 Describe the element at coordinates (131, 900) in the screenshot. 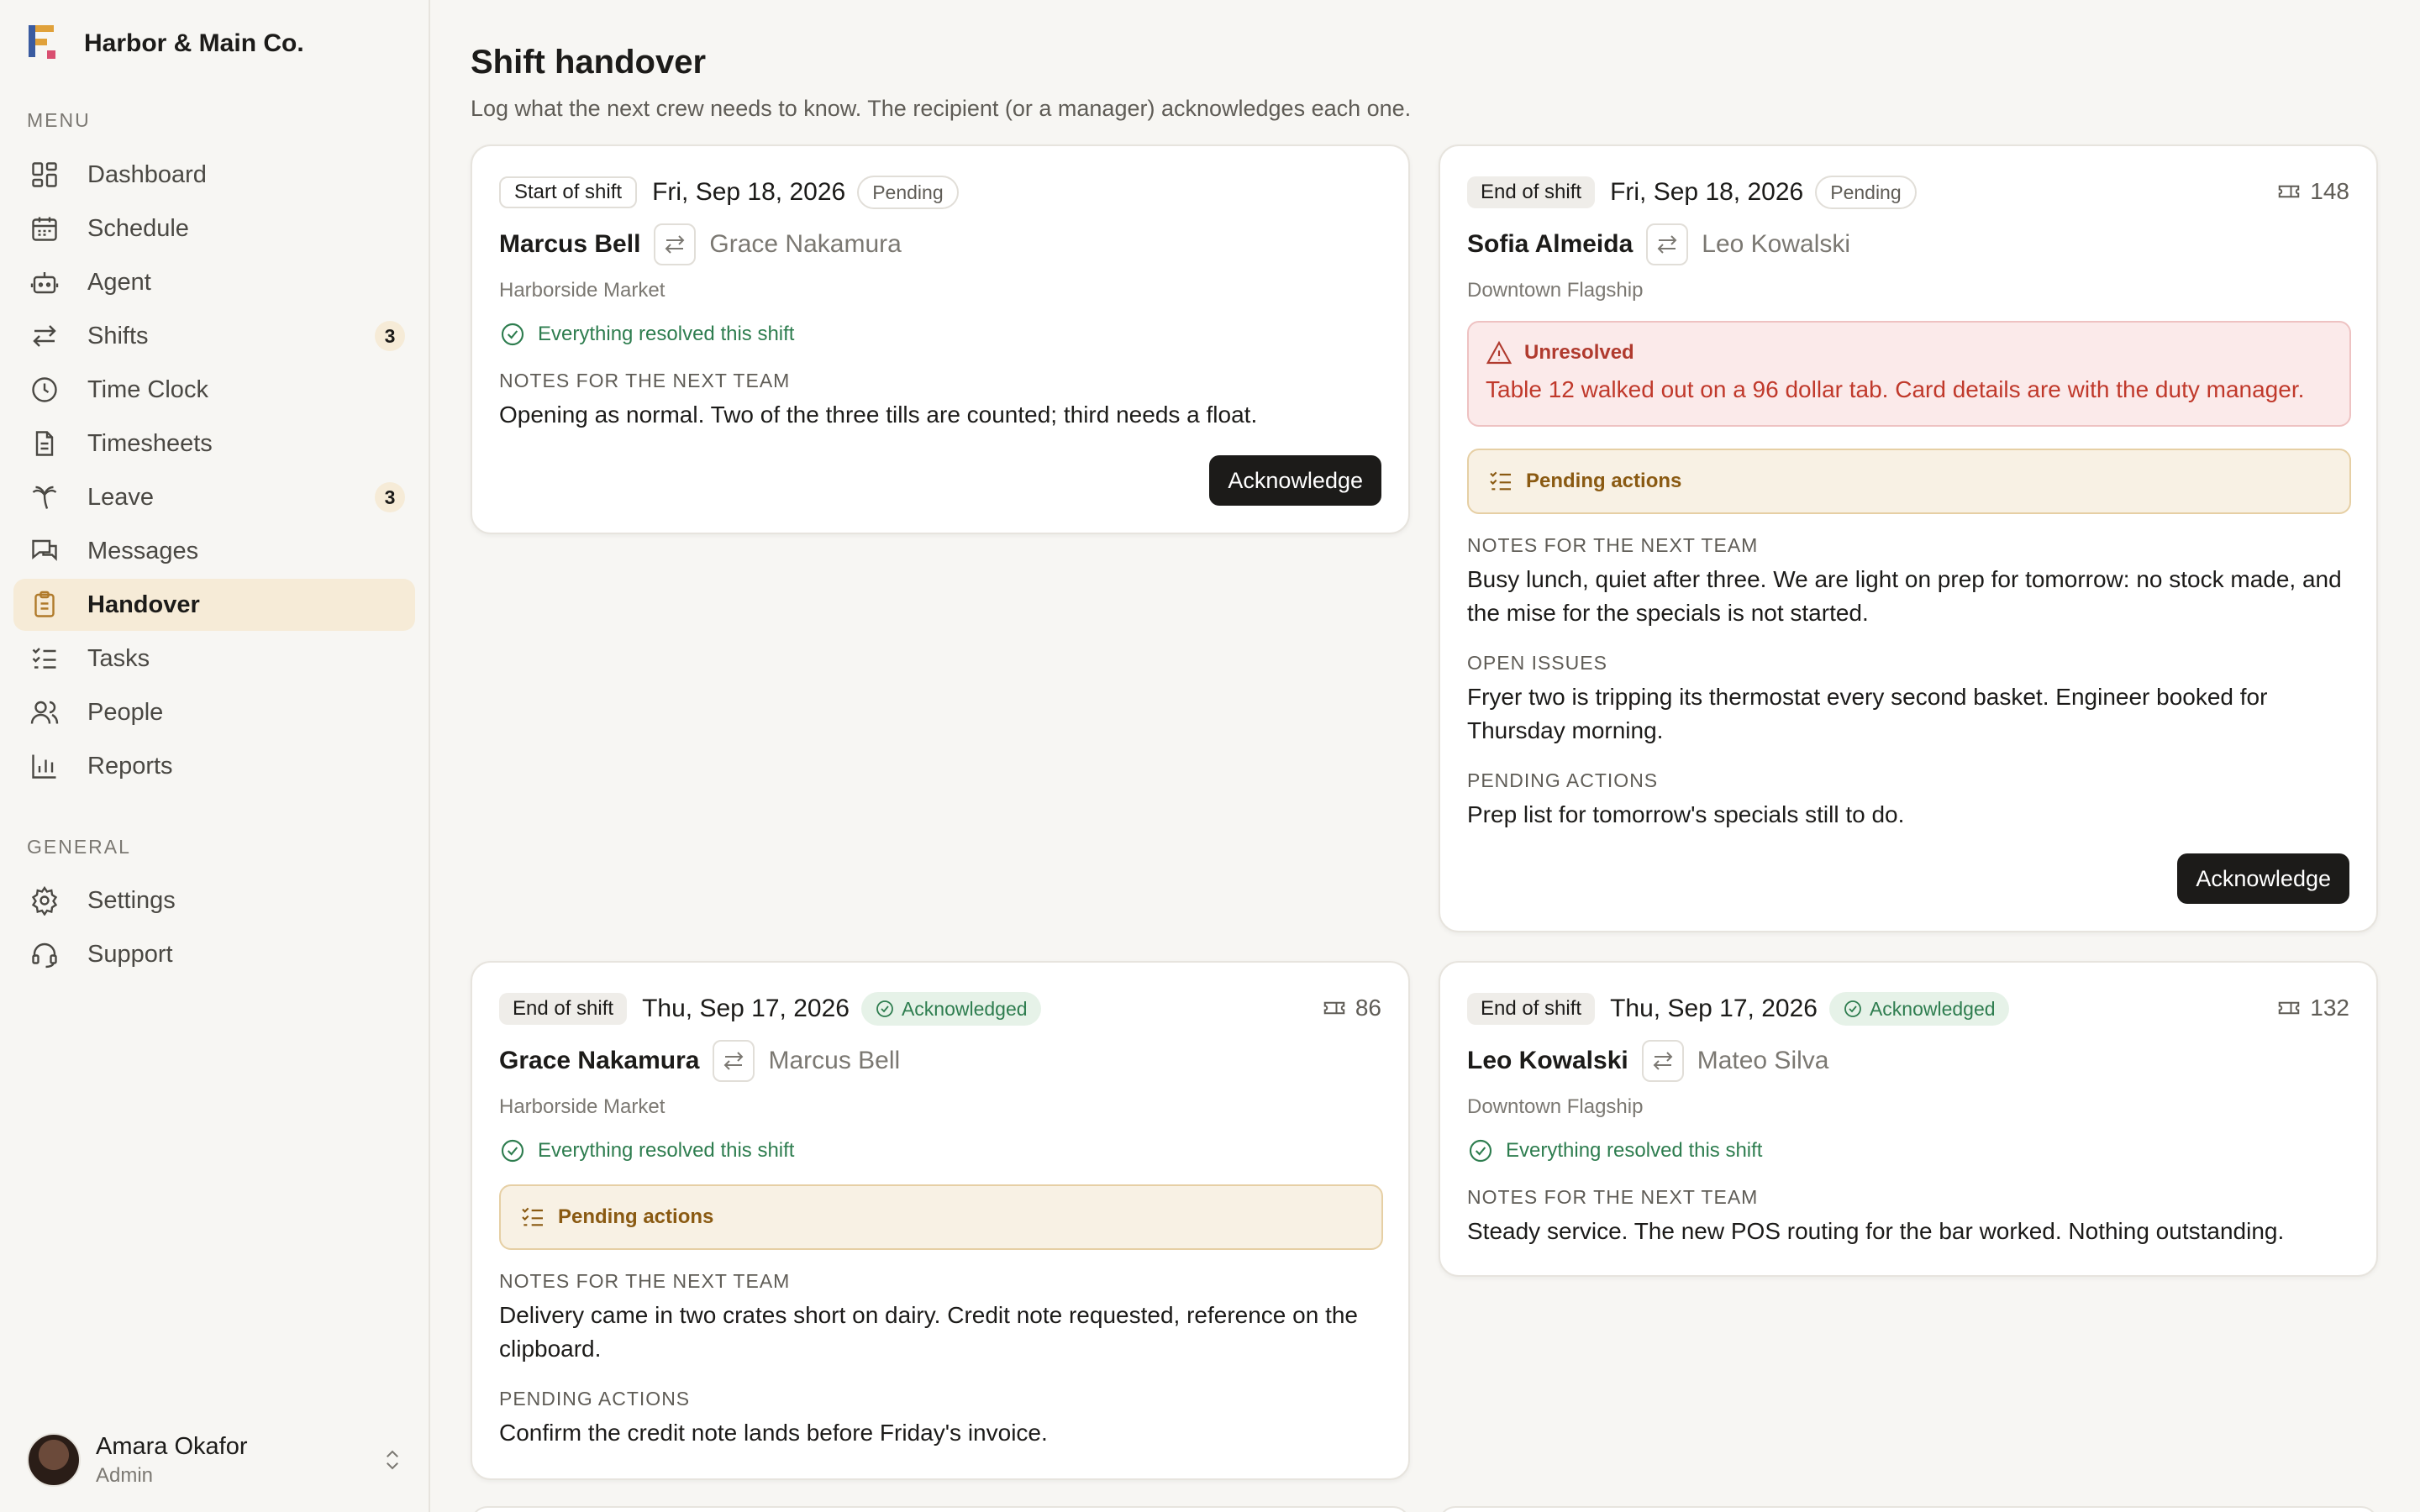

I see `sidebar-item-label: Settings` at that location.